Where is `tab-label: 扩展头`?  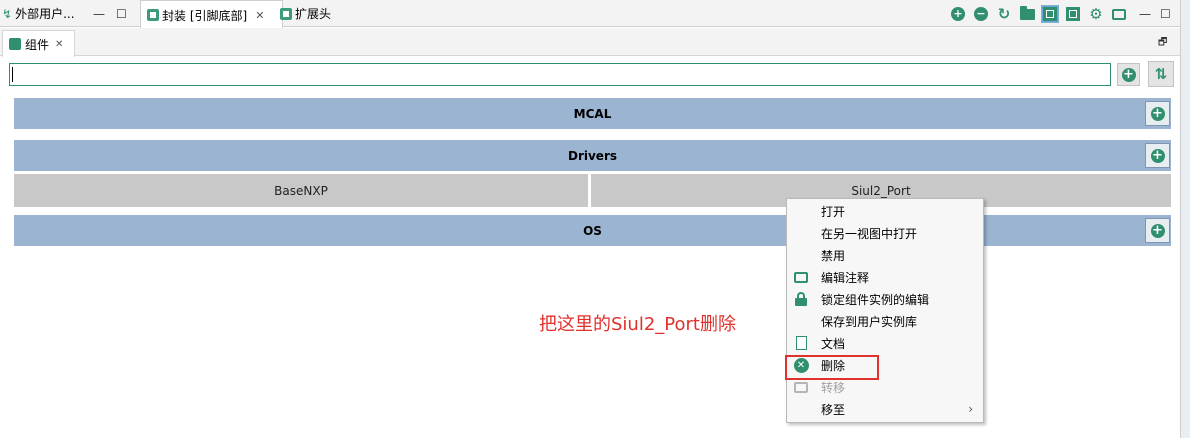
tab-label: 扩展头 is located at coordinates (313, 14).